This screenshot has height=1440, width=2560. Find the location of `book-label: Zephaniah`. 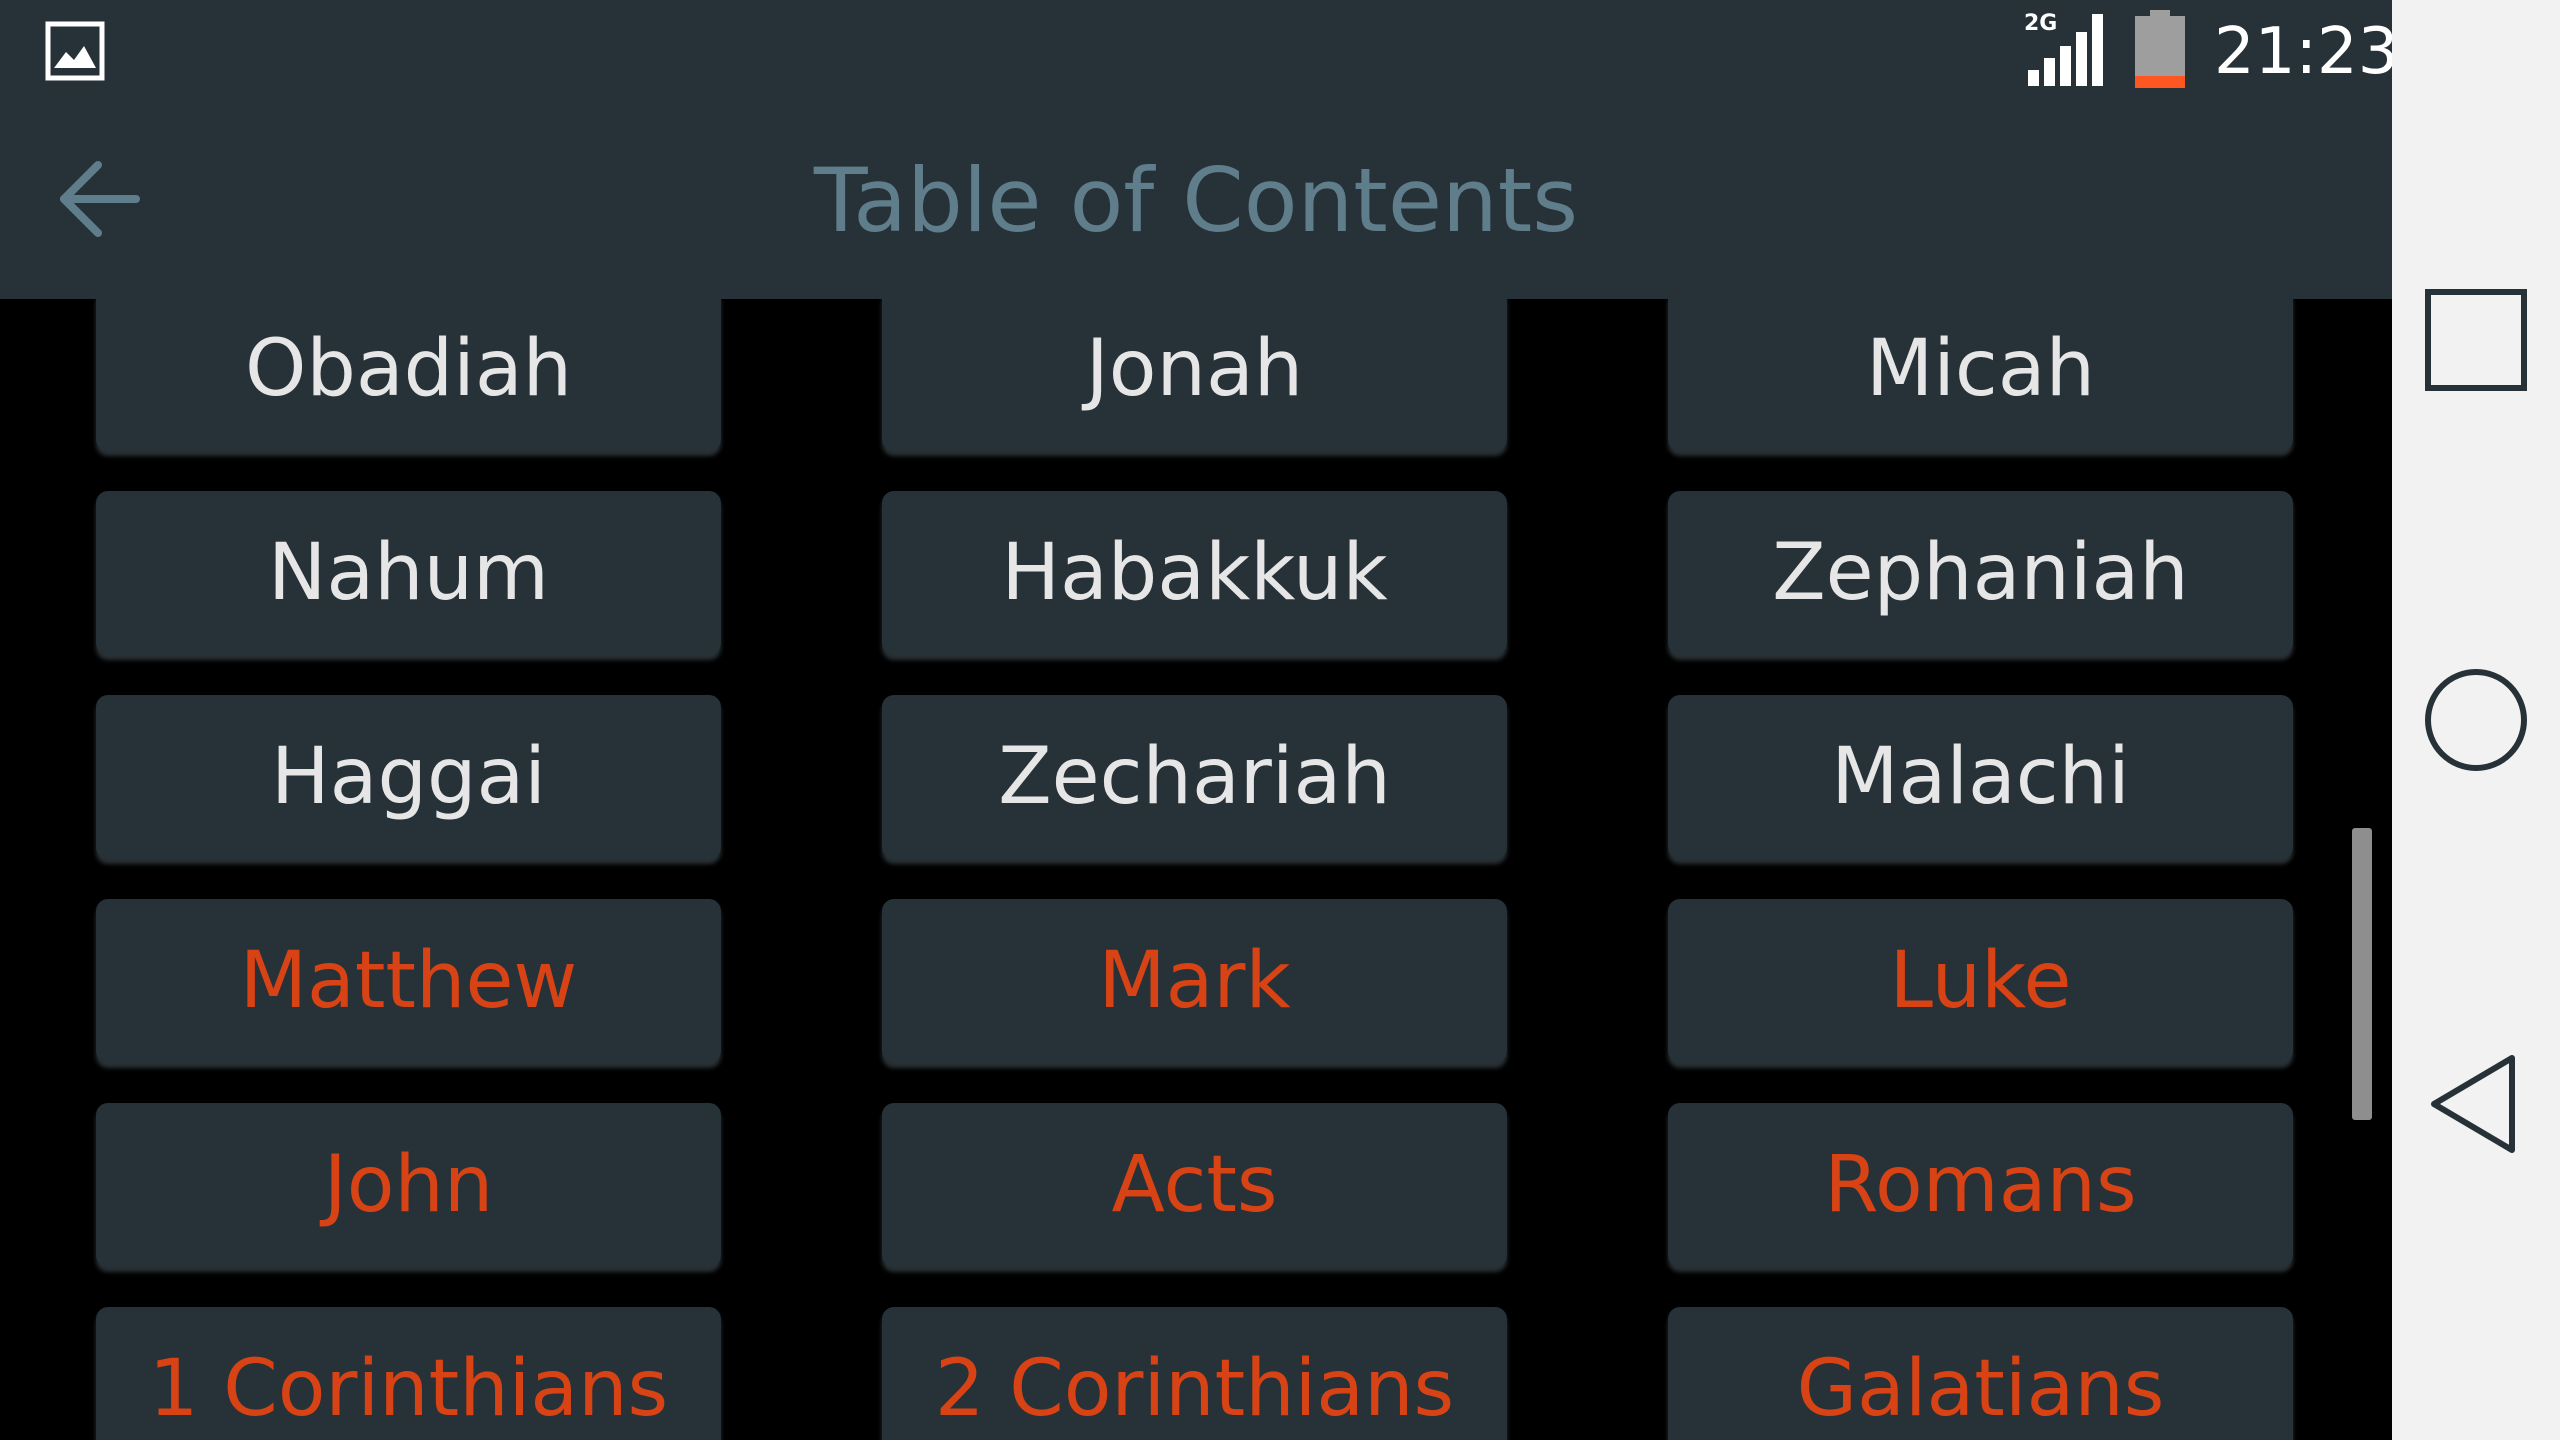

book-label: Zephaniah is located at coordinates (1980, 573).